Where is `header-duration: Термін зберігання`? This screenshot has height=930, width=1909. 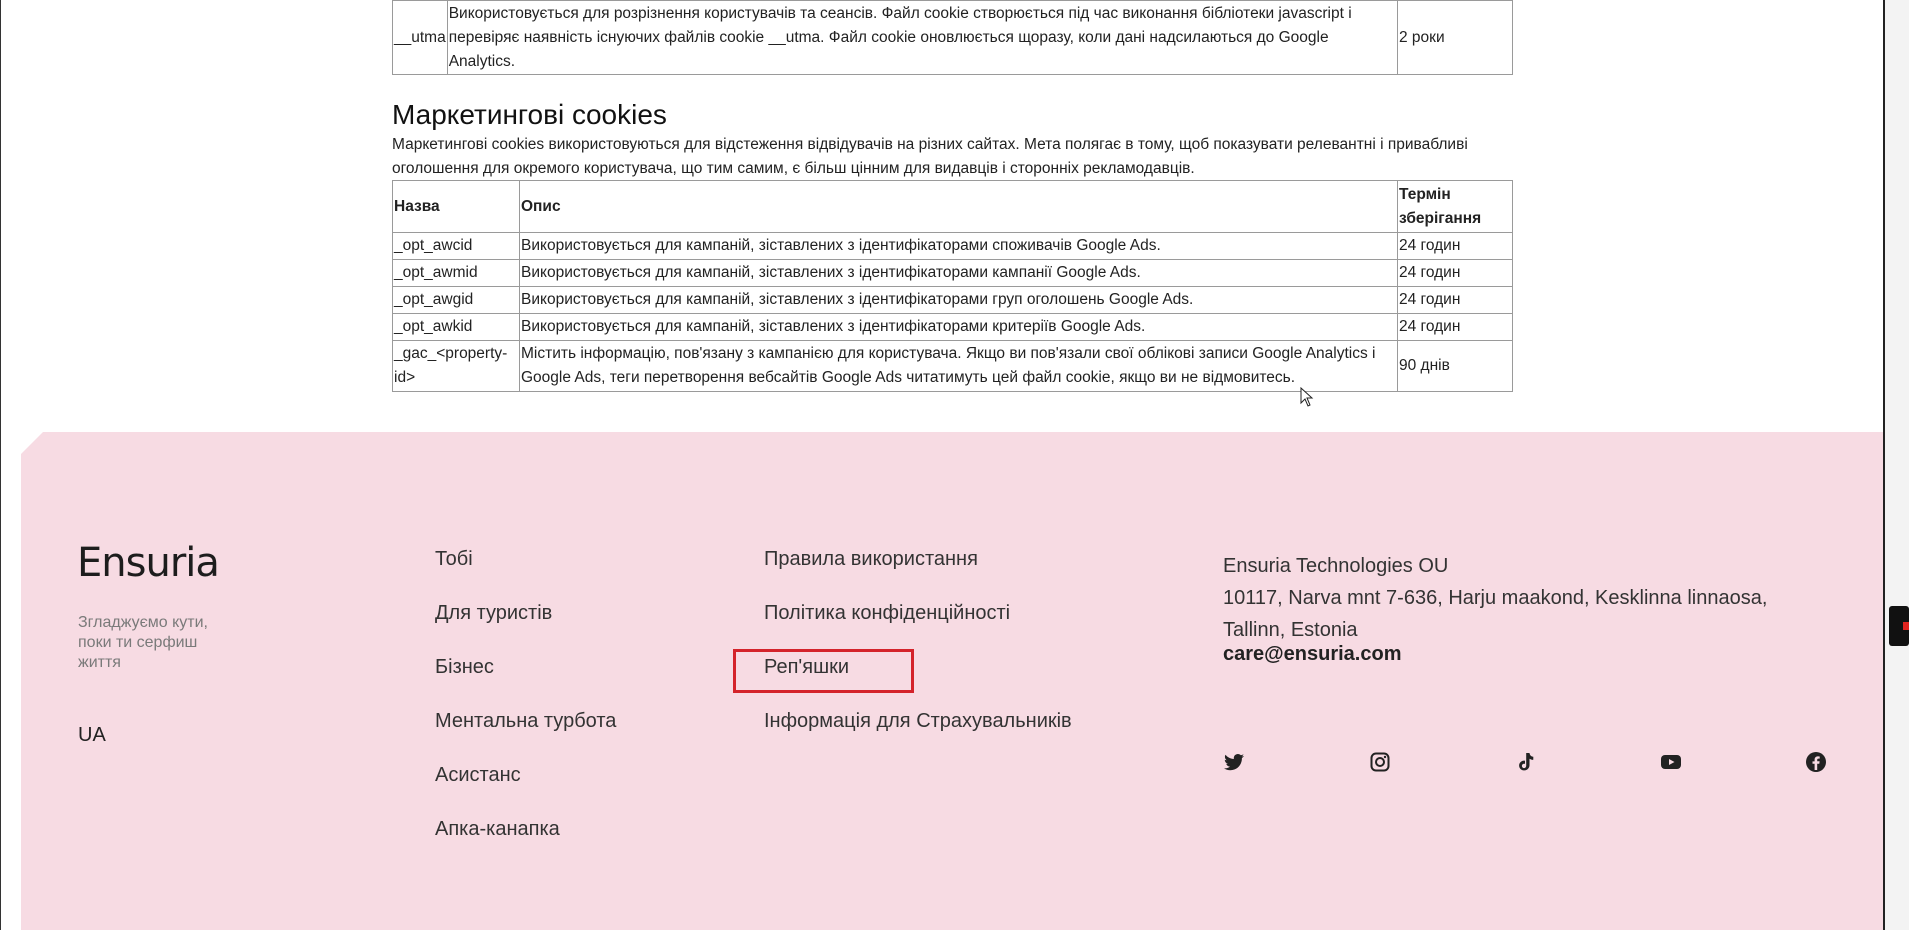
header-duration: Термін зберігання is located at coordinates (1455, 206).